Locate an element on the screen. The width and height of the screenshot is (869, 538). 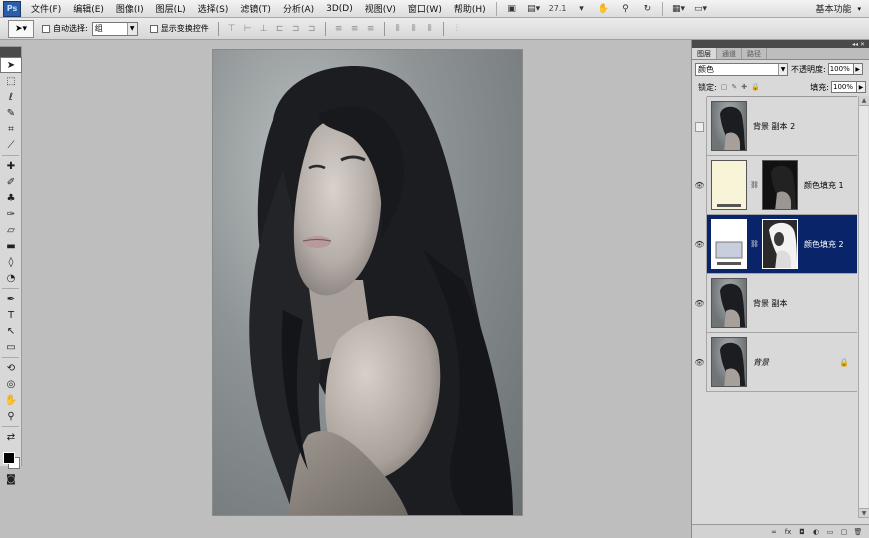
menu-help: 帮助(H) is located at coordinates (470, 8).